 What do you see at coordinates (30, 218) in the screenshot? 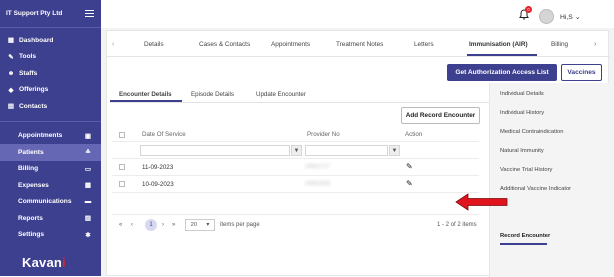
I see `sidebar-item-label: Reports` at bounding box center [30, 218].